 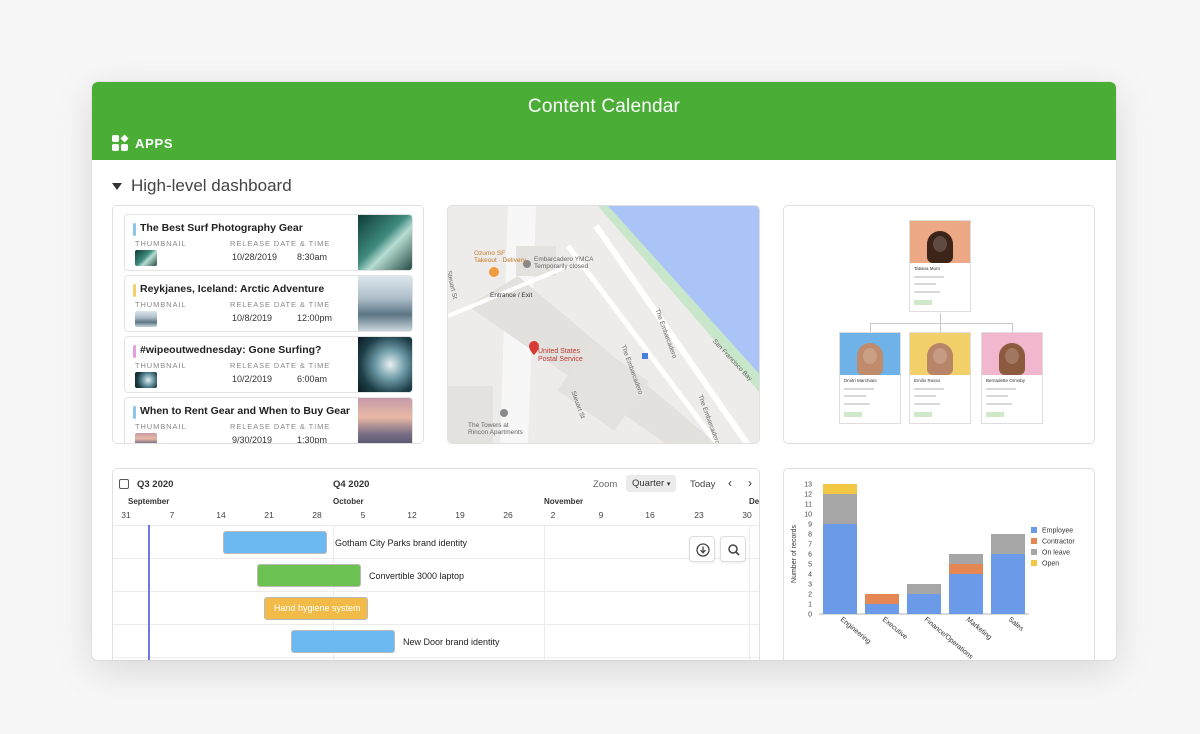 I want to click on search-button, so click(x=733, y=549).